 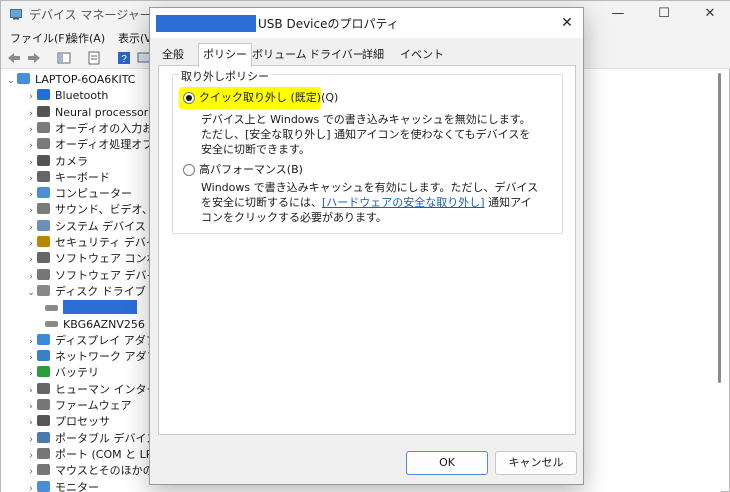 What do you see at coordinates (85, 79) in the screenshot?
I see `tree-root-label: LAPTOP-6OA6KITC` at bounding box center [85, 79].